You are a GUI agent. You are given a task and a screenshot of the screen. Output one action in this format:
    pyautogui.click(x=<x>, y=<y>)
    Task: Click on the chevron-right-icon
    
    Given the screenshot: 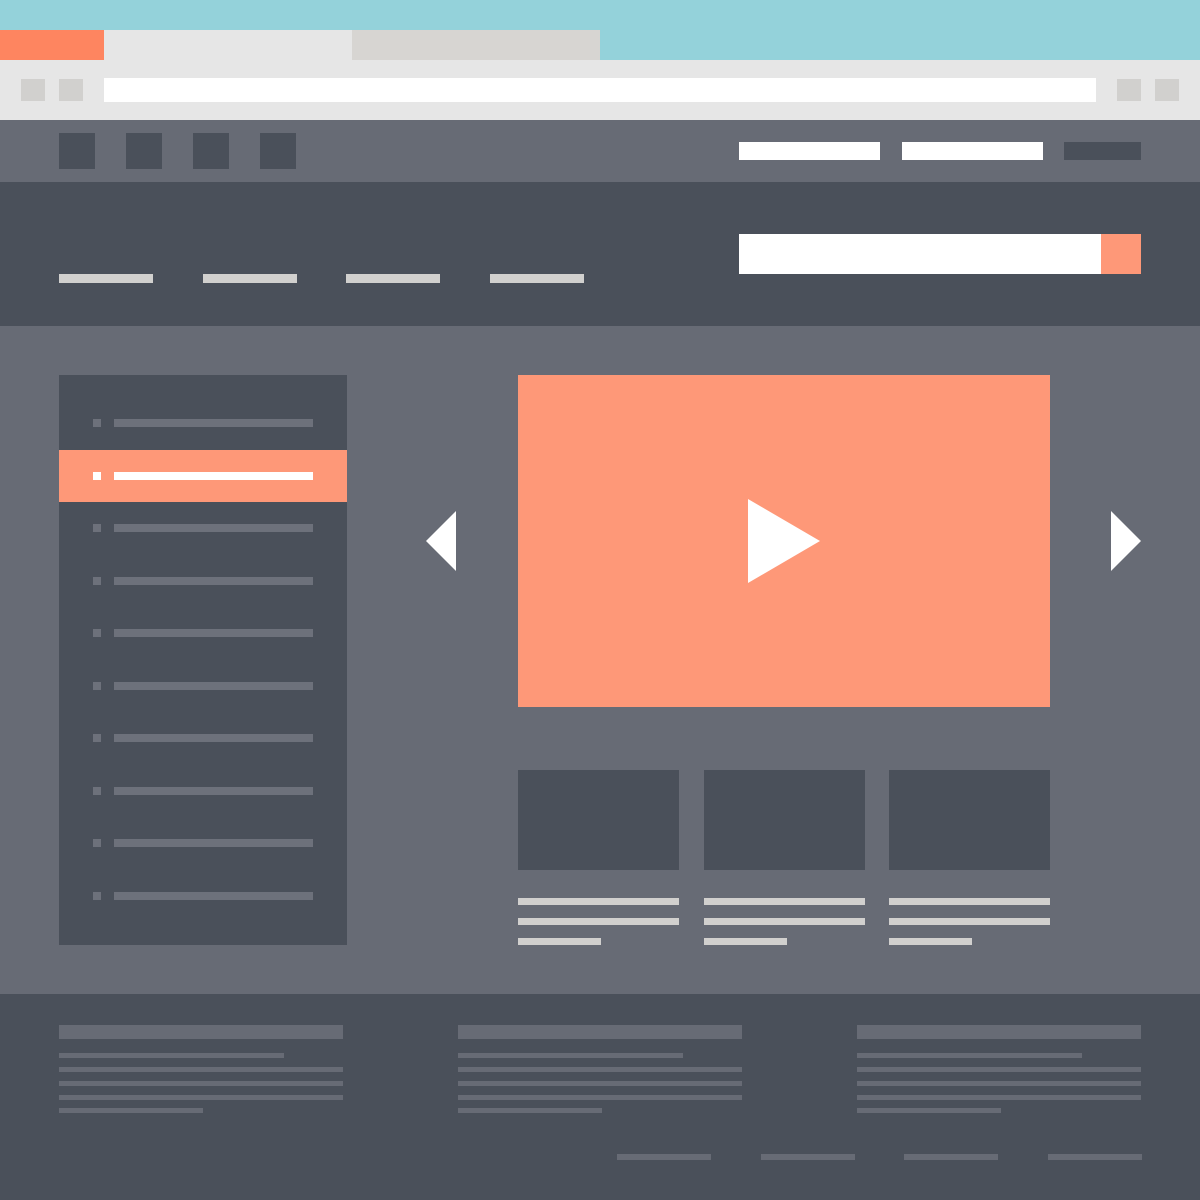 What is the action you would take?
    pyautogui.click(x=1126, y=542)
    